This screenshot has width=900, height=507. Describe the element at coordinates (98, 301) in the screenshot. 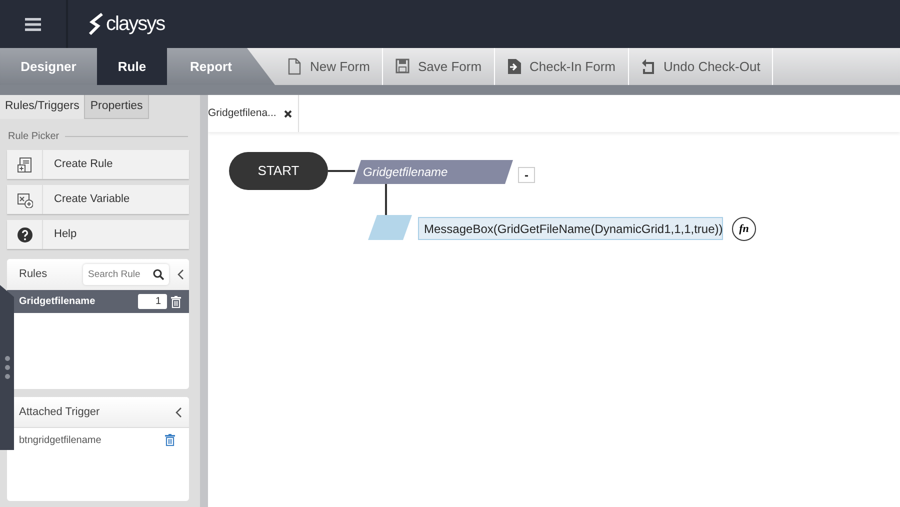

I see `rule-item: Gridgetfilename 1` at that location.